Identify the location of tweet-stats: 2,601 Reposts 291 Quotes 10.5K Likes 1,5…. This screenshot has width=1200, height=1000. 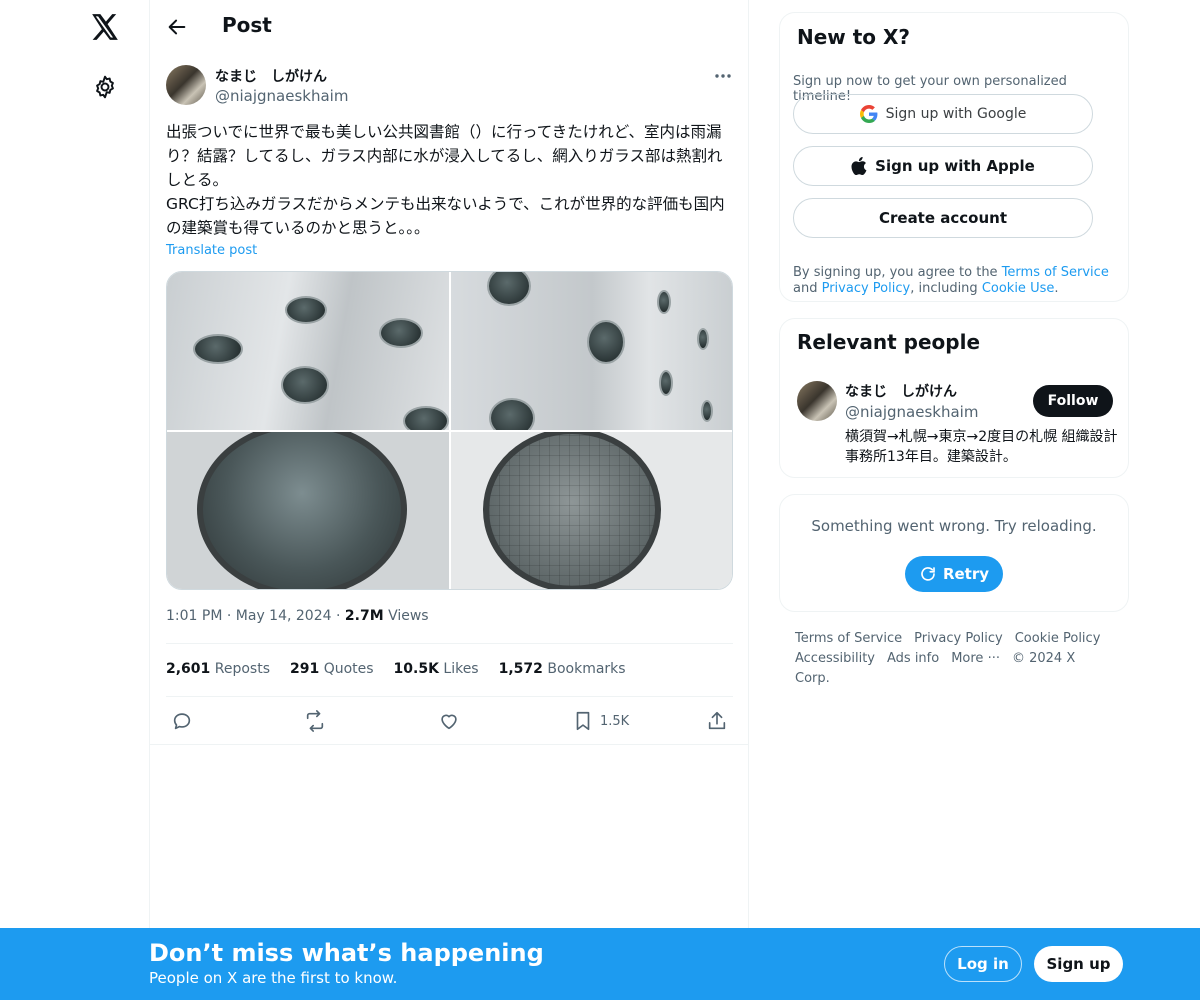
(396, 669).